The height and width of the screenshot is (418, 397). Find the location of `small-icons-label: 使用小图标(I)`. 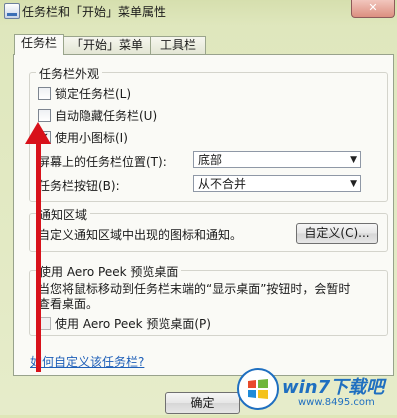

small-icons-label: 使用小图标(I) is located at coordinates (91, 138).